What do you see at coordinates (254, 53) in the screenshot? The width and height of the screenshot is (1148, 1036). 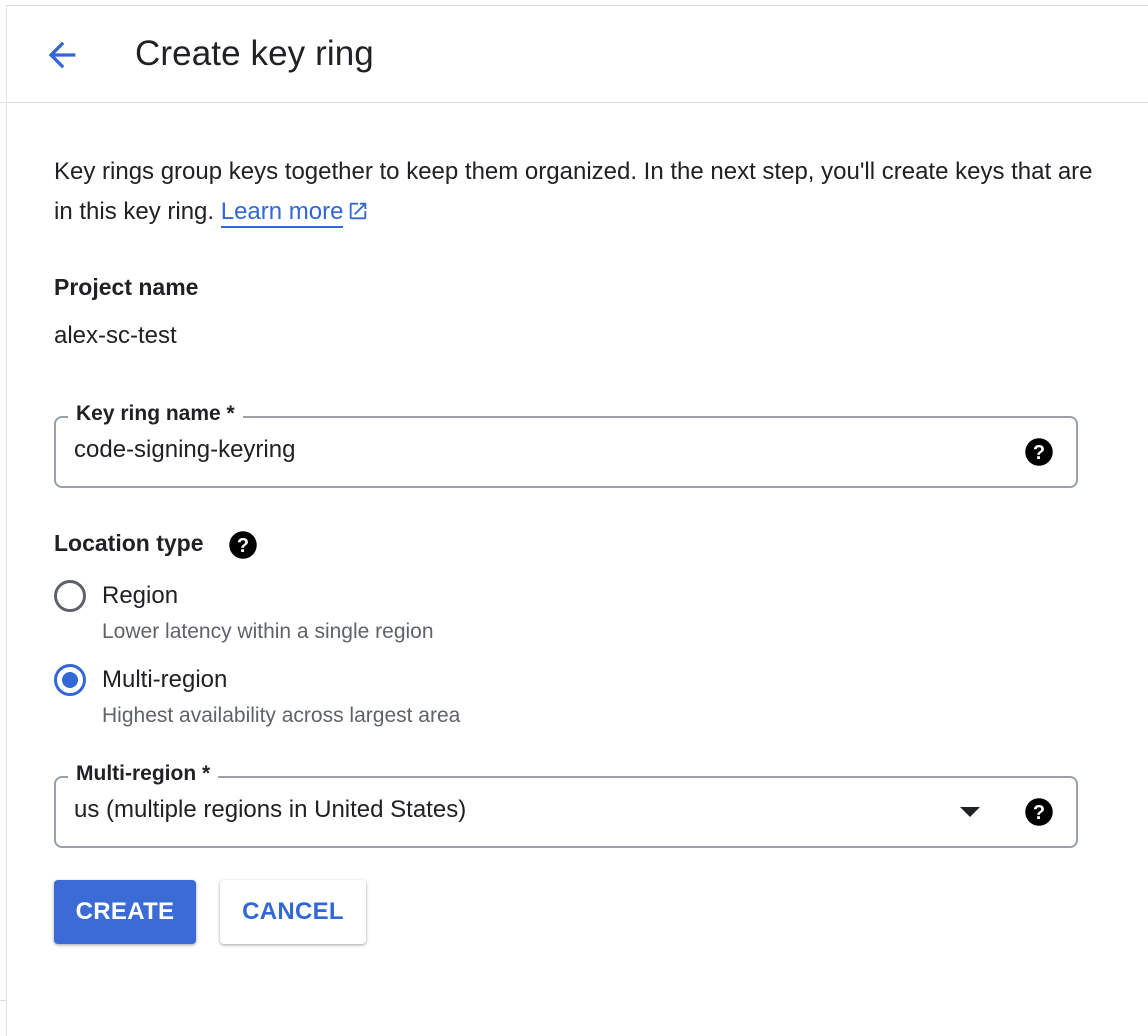 I see `page-title: Create key ring` at bounding box center [254, 53].